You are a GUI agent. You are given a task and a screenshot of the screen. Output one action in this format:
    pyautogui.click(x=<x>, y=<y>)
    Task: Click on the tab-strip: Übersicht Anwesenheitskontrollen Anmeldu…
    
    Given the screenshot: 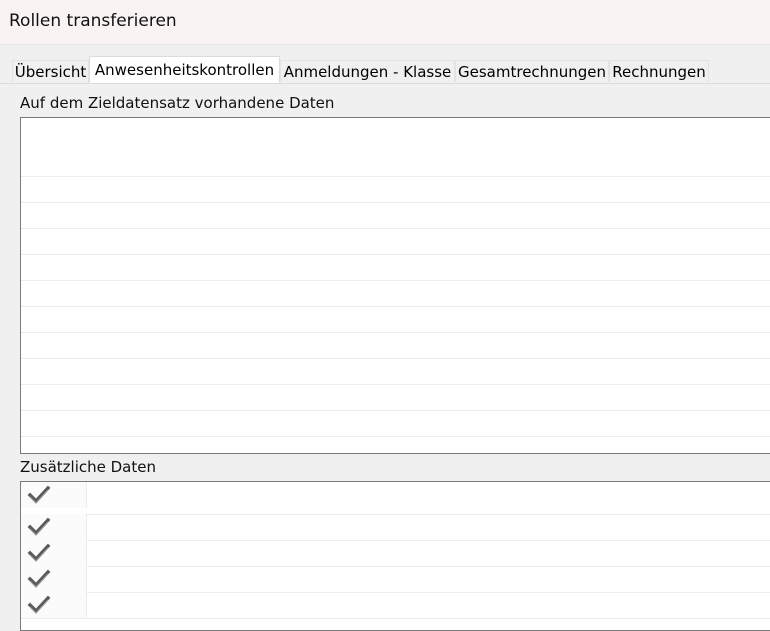 What is the action you would take?
    pyautogui.click(x=385, y=69)
    